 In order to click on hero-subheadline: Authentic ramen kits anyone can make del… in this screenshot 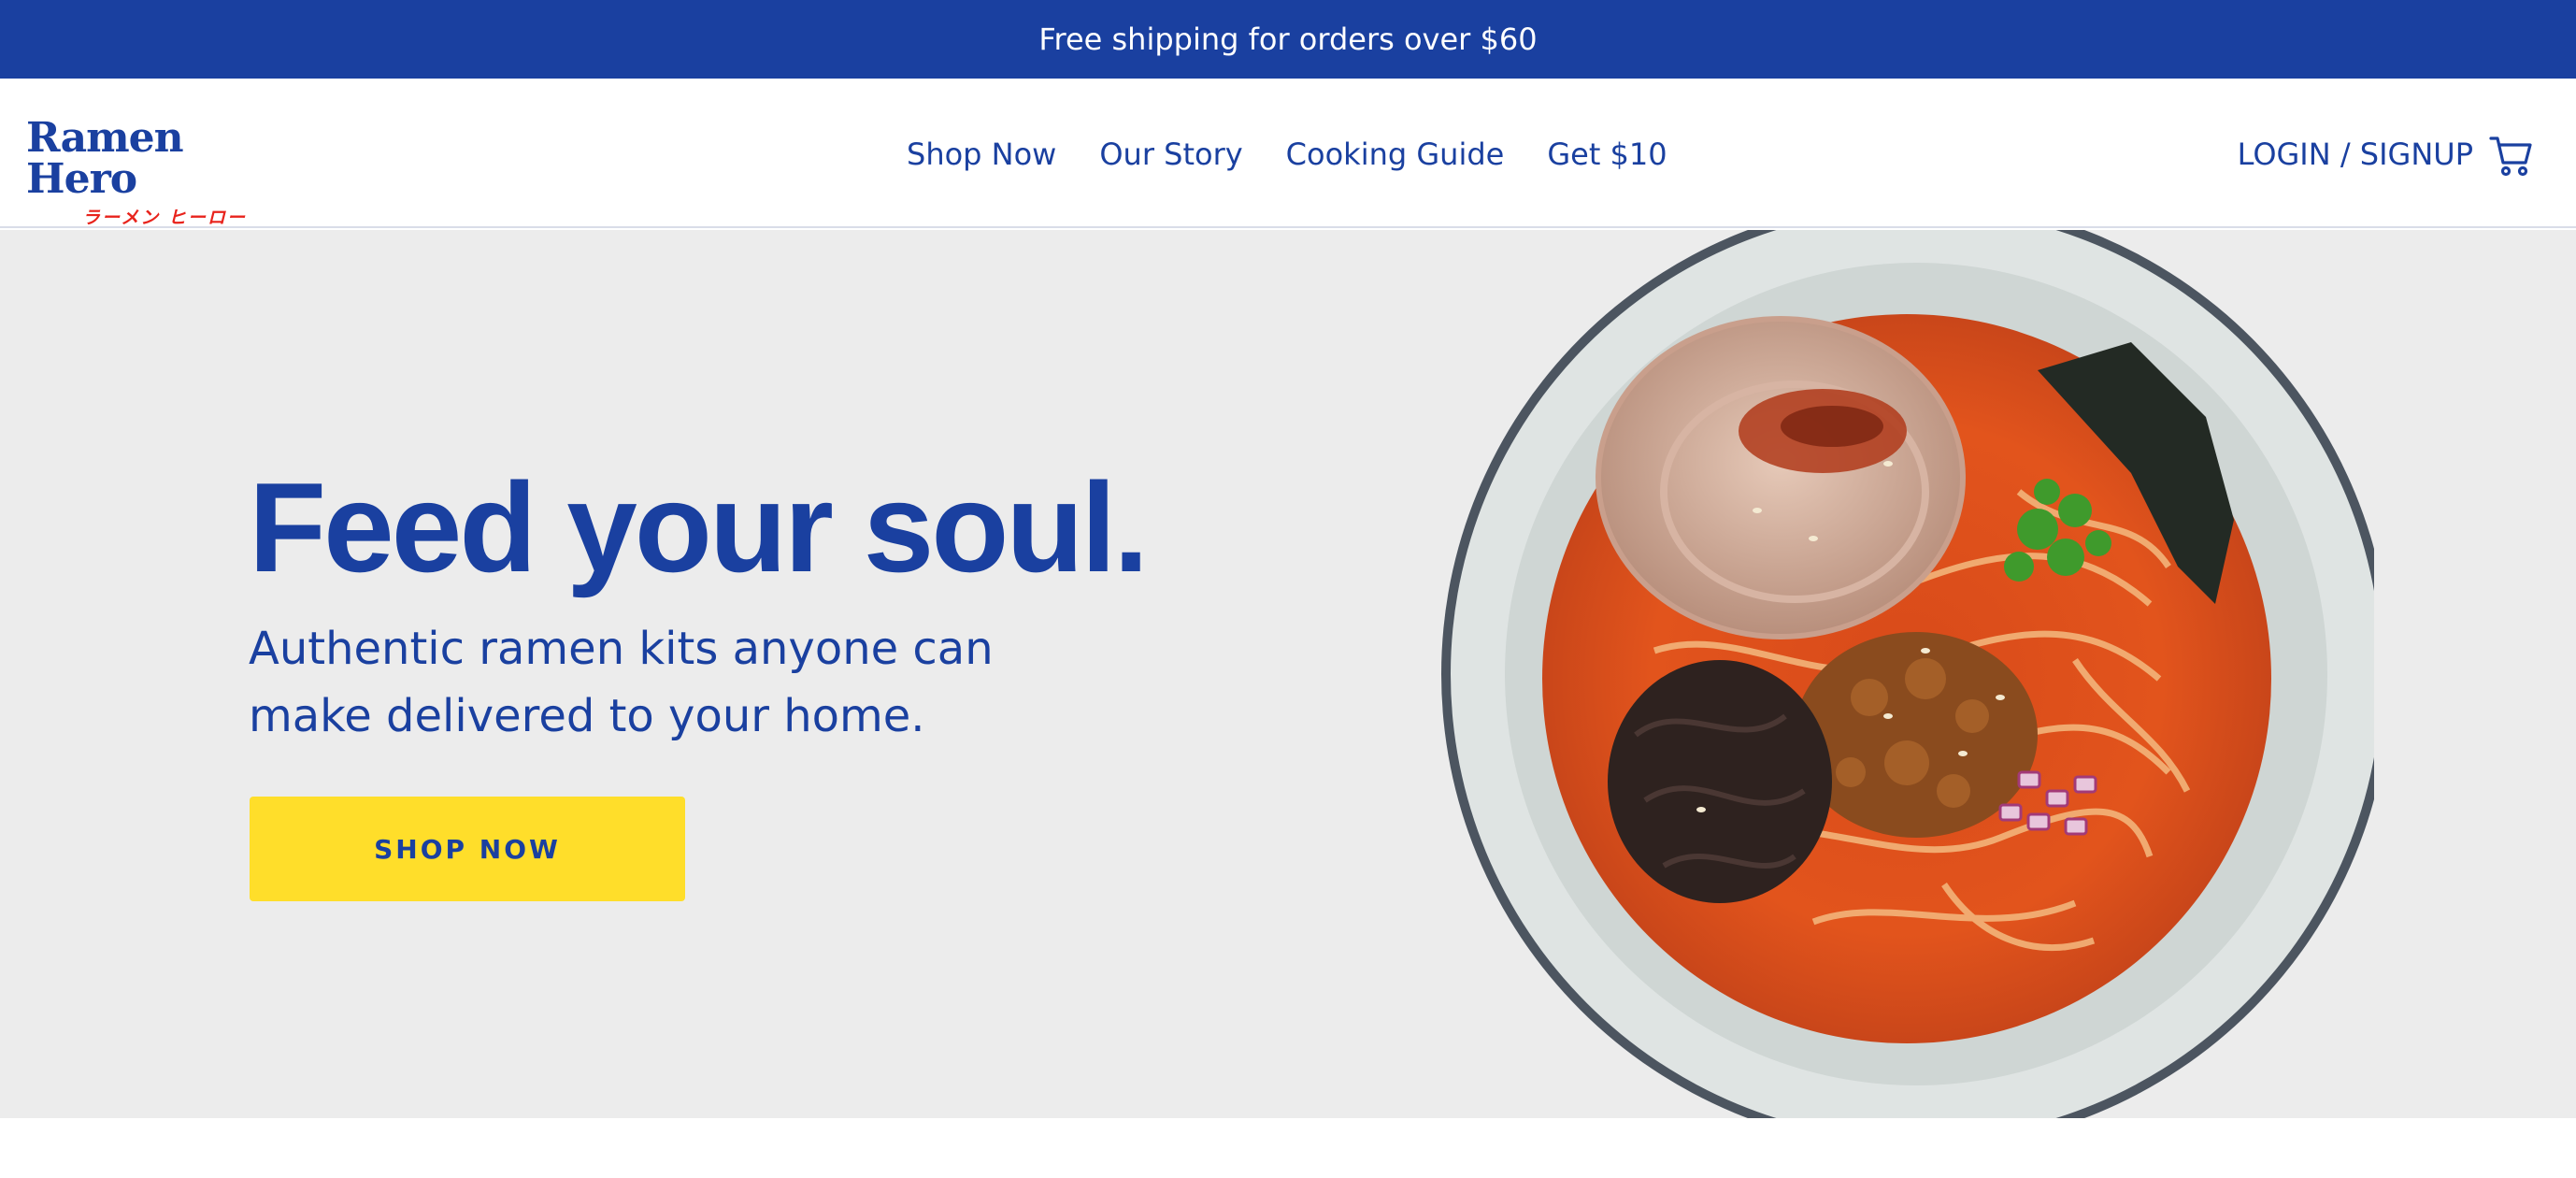, I will do `click(621, 682)`.